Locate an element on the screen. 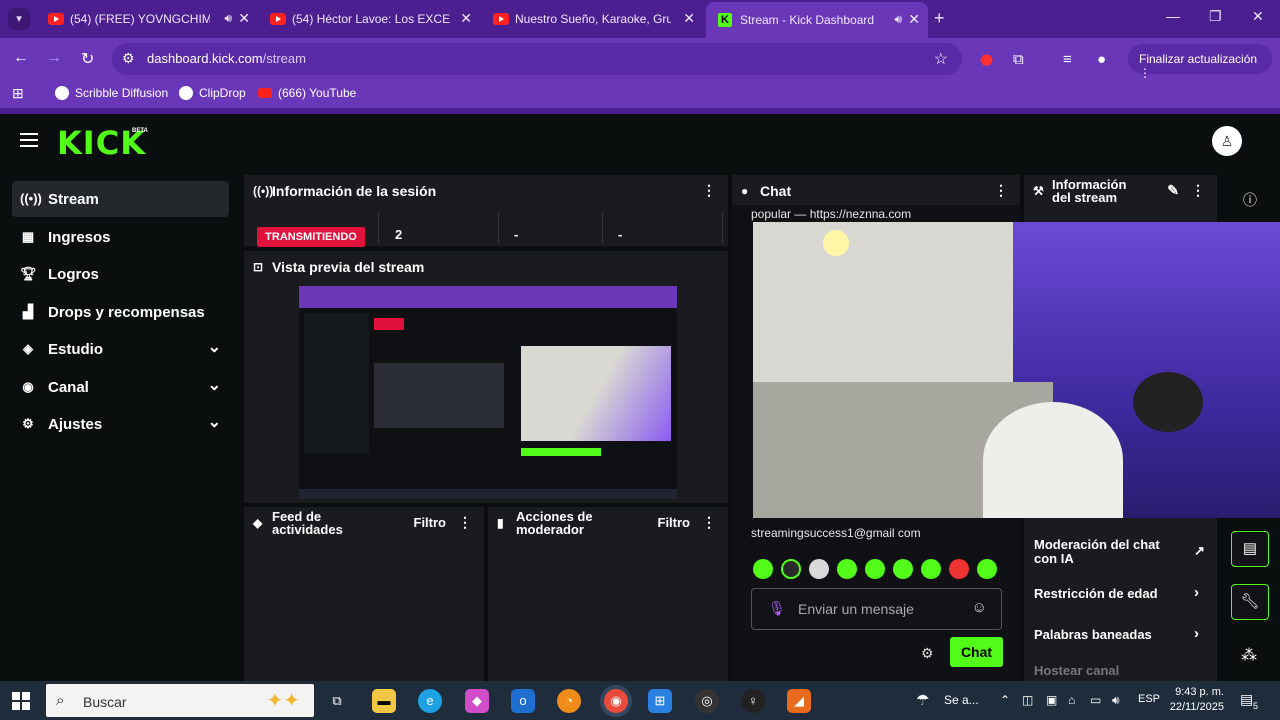 This screenshot has width=1280, height=720. battery-icon: ▭ is located at coordinates (1095, 700).